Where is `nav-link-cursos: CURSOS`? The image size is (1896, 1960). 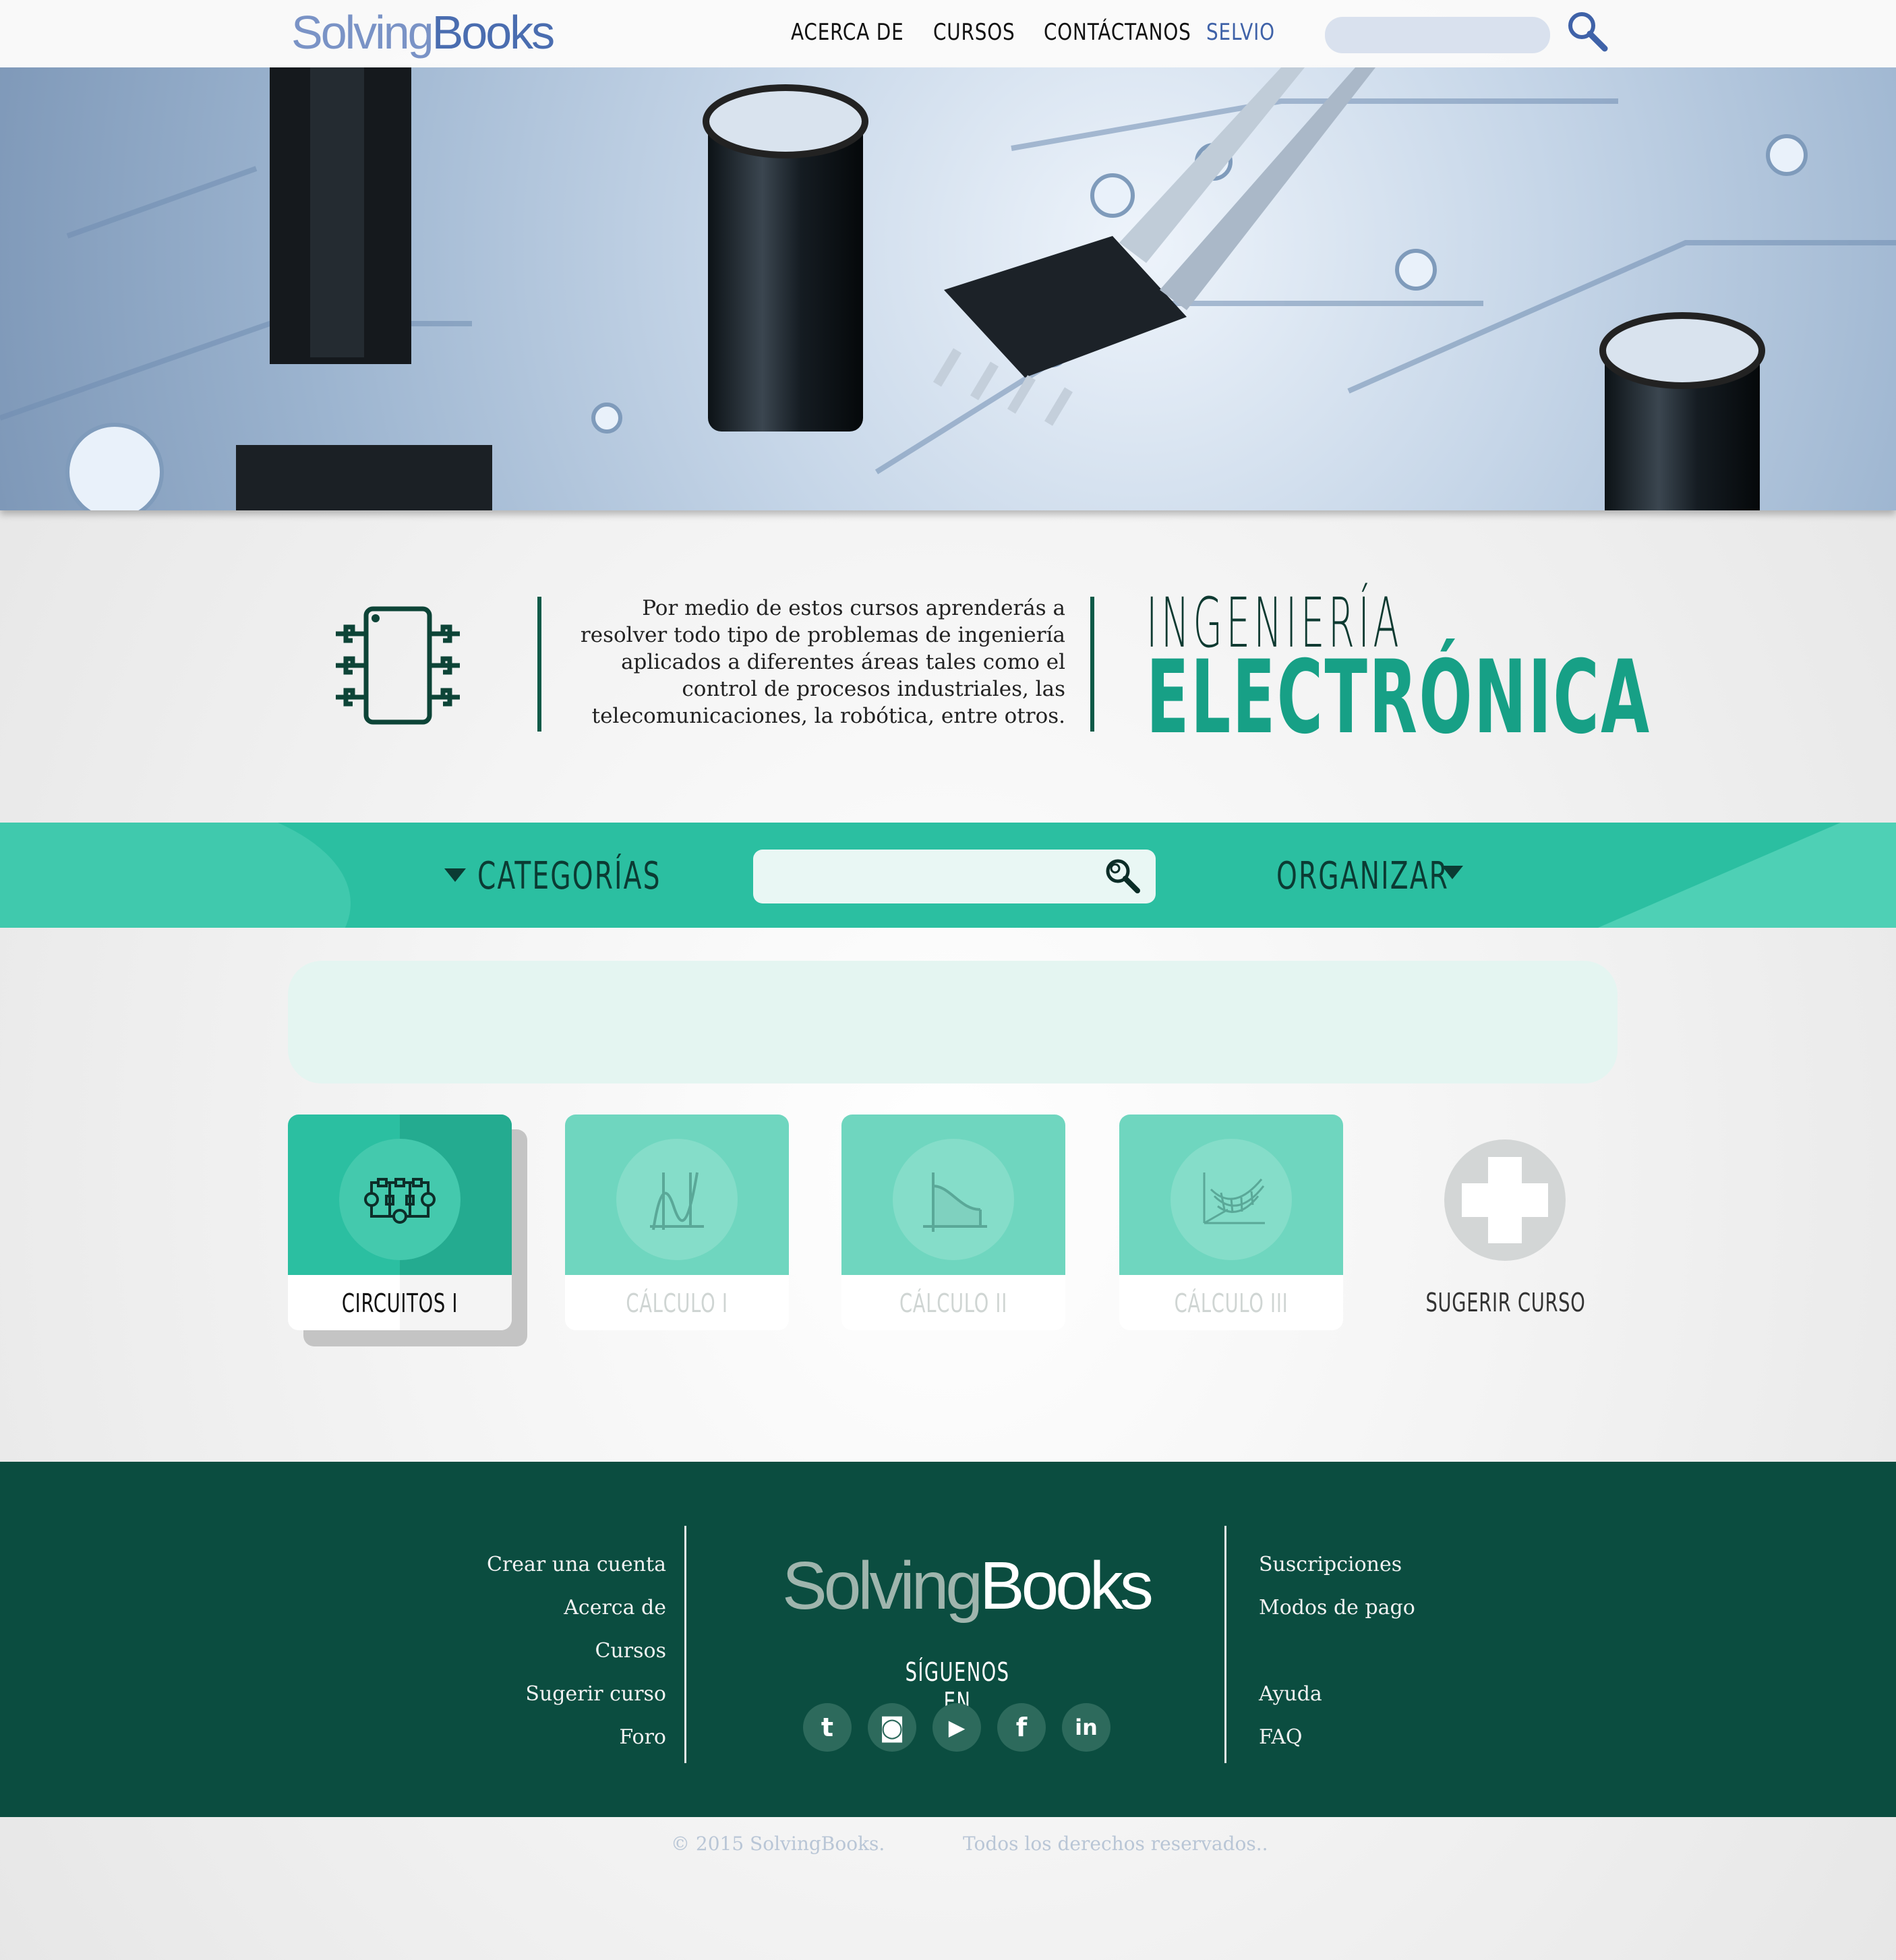 nav-link-cursos: CURSOS is located at coordinates (974, 32).